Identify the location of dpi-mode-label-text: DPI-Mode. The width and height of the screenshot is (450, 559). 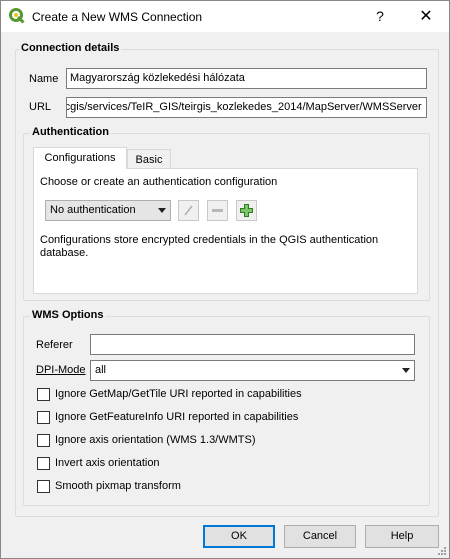
(61, 370).